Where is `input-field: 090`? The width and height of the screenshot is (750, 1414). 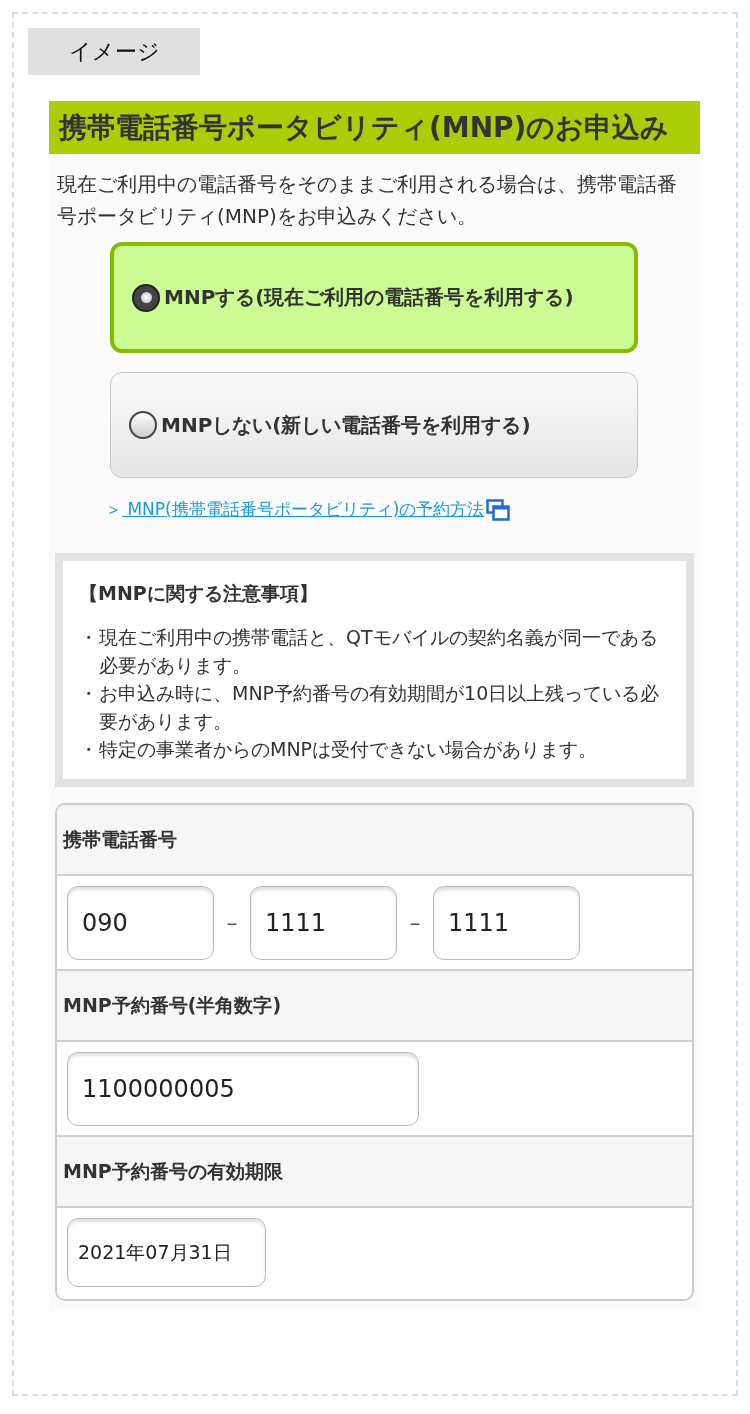
input-field: 090 is located at coordinates (140, 923).